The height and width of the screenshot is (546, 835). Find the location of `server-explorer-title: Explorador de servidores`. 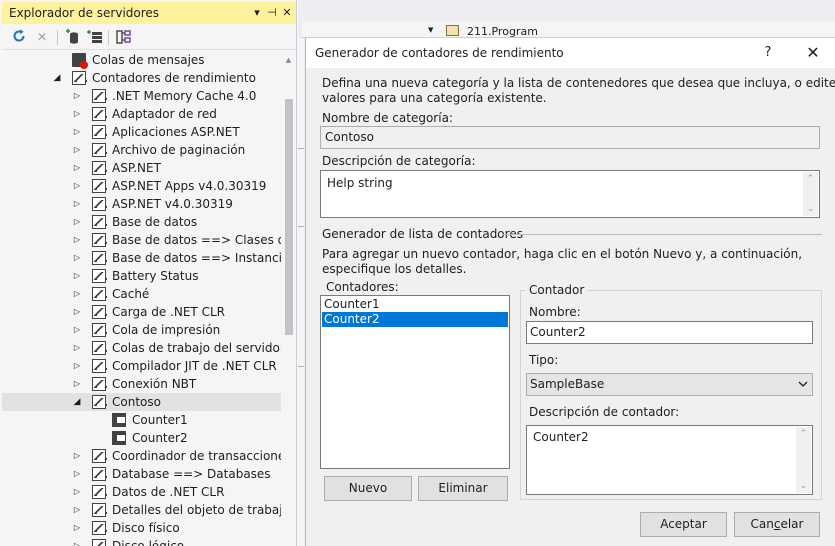

server-explorer-title: Explorador de servidores is located at coordinates (84, 13).